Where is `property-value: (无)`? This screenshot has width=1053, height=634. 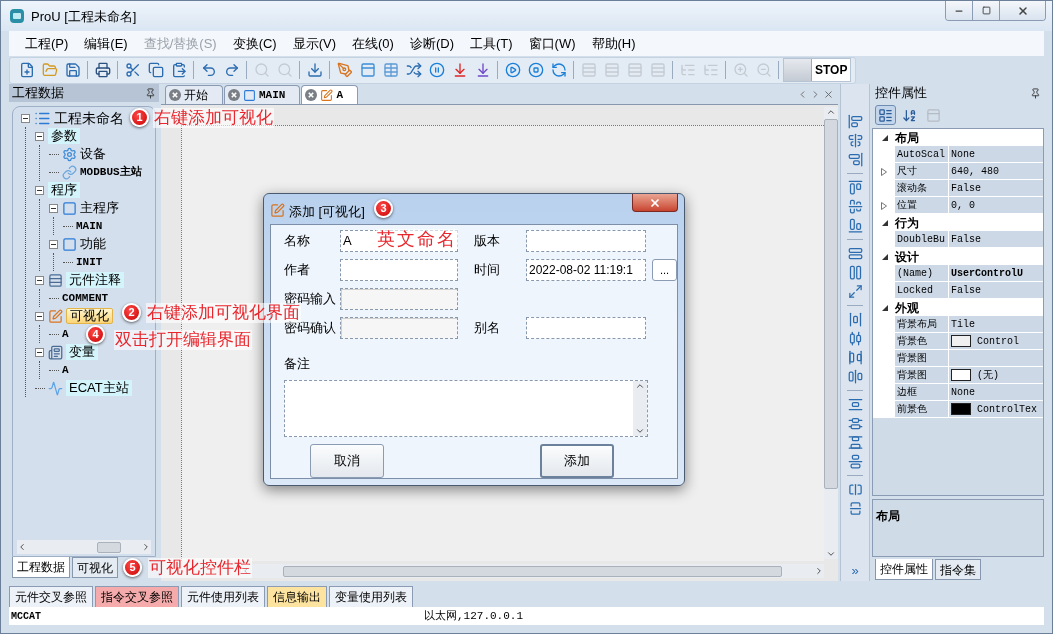
property-value: (无) is located at coordinates (996, 375).